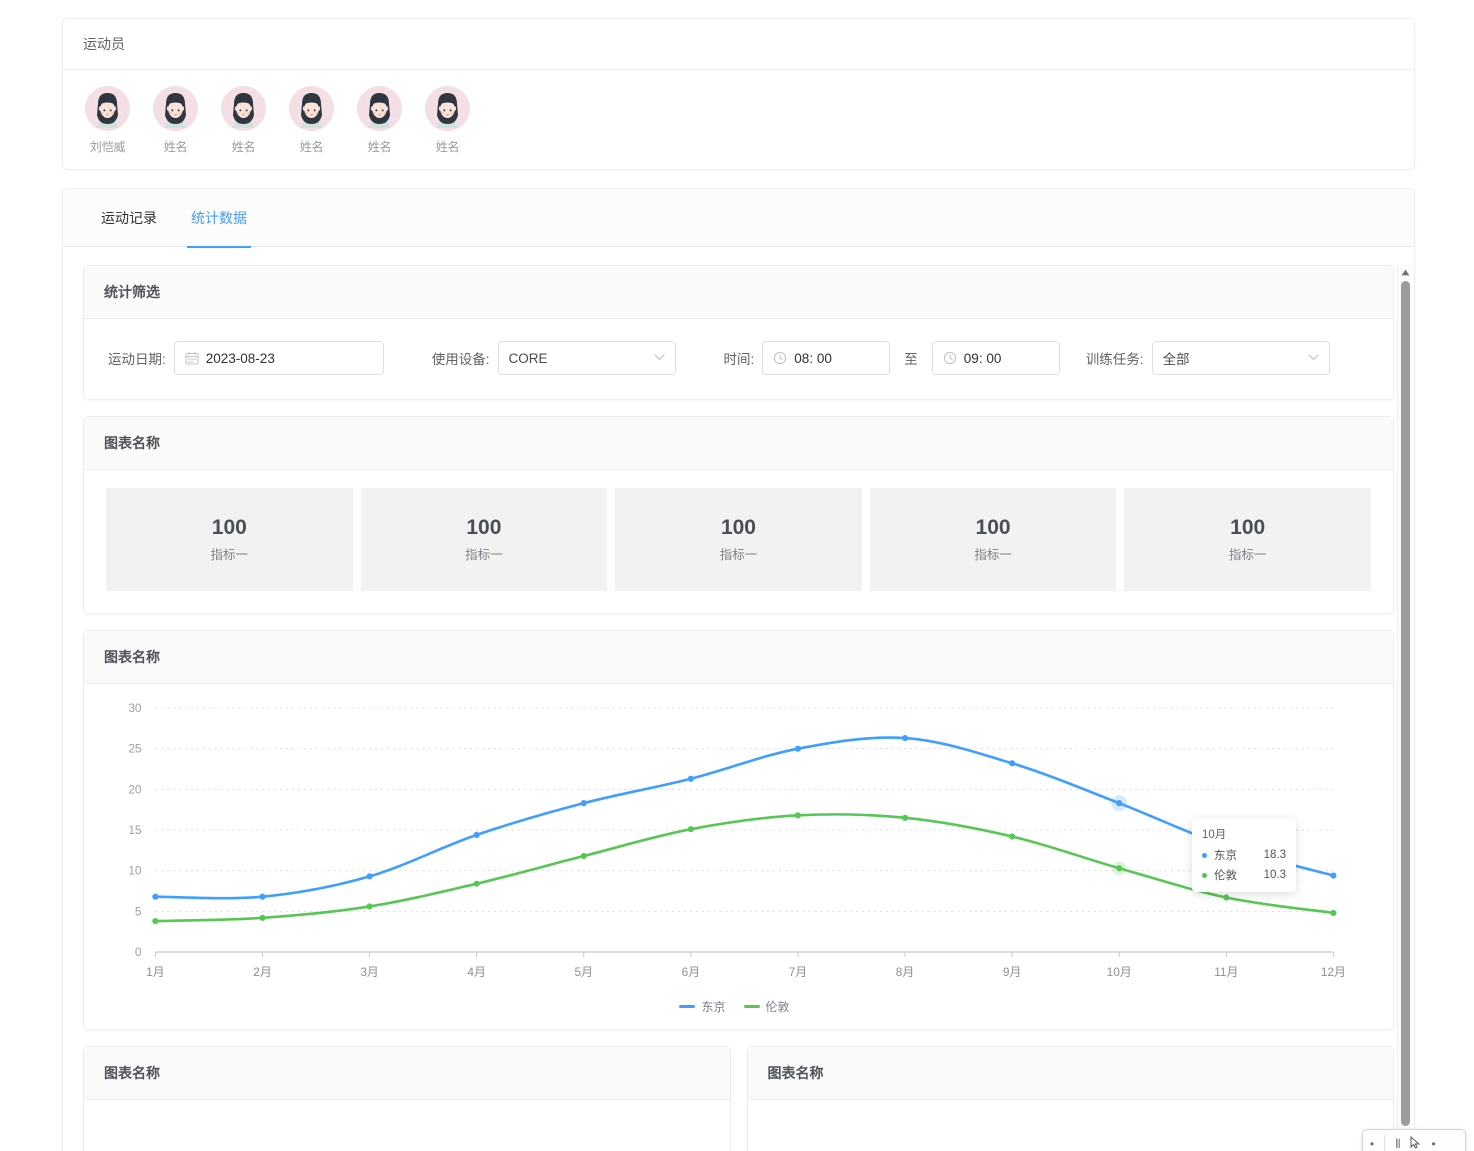  Describe the element at coordinates (135, 708) in the screenshot. I see `y-axis-tick-label: 30` at that location.